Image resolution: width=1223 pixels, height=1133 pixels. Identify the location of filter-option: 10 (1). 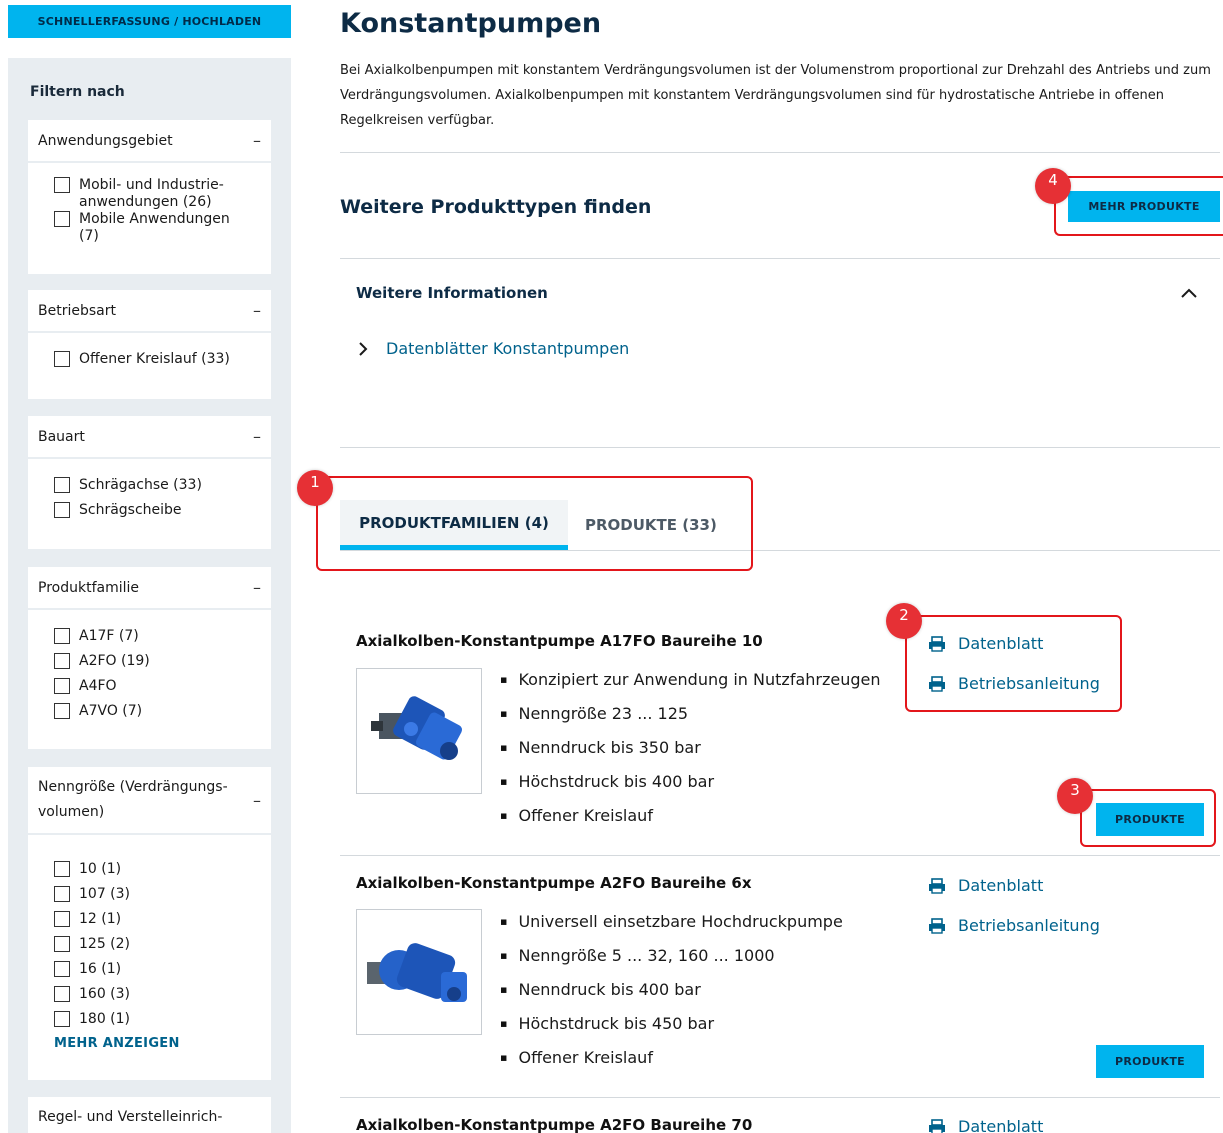
(157, 869).